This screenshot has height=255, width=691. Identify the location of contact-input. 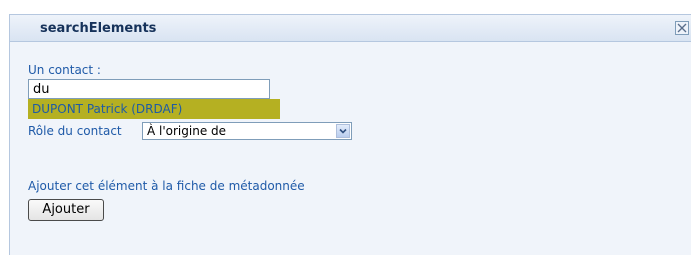
(149, 89).